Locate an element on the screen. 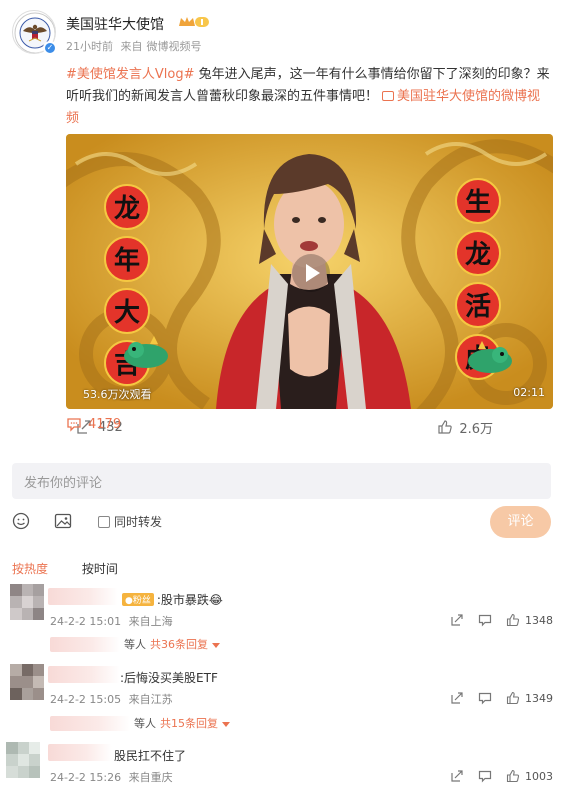 The width and height of the screenshot is (563, 786). play-button is located at coordinates (311, 273).